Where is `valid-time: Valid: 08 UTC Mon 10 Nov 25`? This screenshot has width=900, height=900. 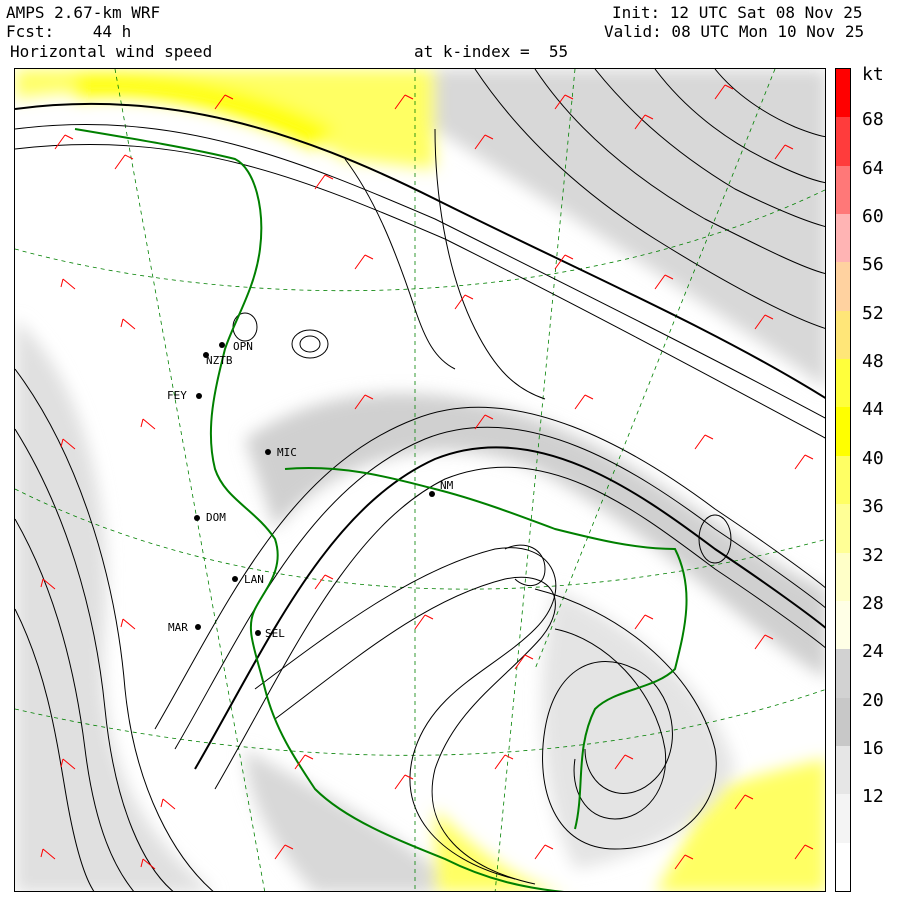
valid-time: Valid: 08 UTC Mon 10 Nov 25 is located at coordinates (734, 31).